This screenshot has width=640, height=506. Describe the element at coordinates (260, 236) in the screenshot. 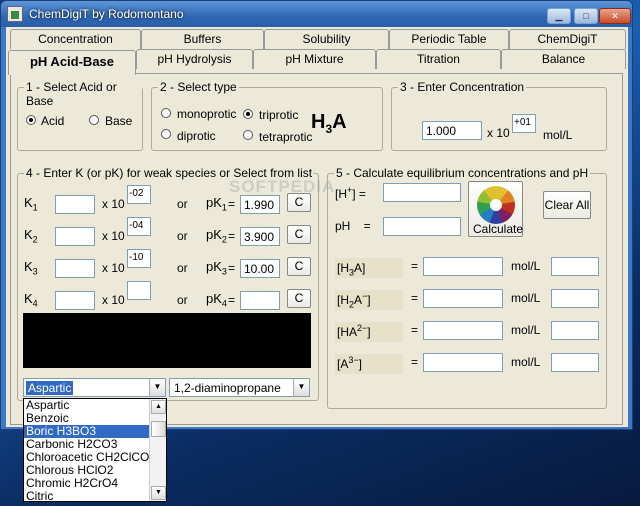

I see `pk-input: 3.900` at that location.